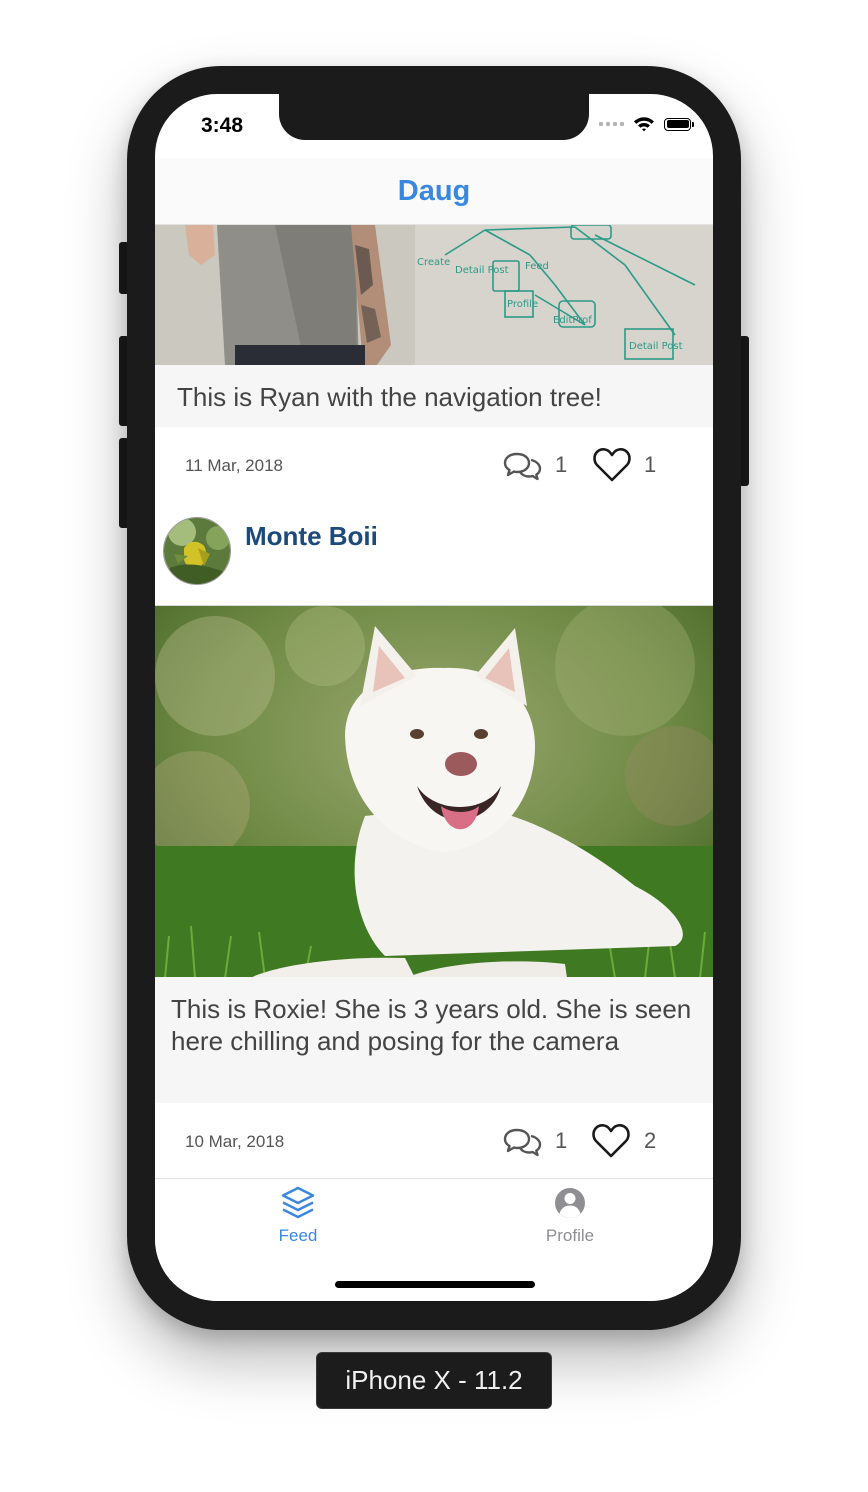 This screenshot has height=1492, width=868. What do you see at coordinates (298, 1202) in the screenshot?
I see `layers-icon` at bounding box center [298, 1202].